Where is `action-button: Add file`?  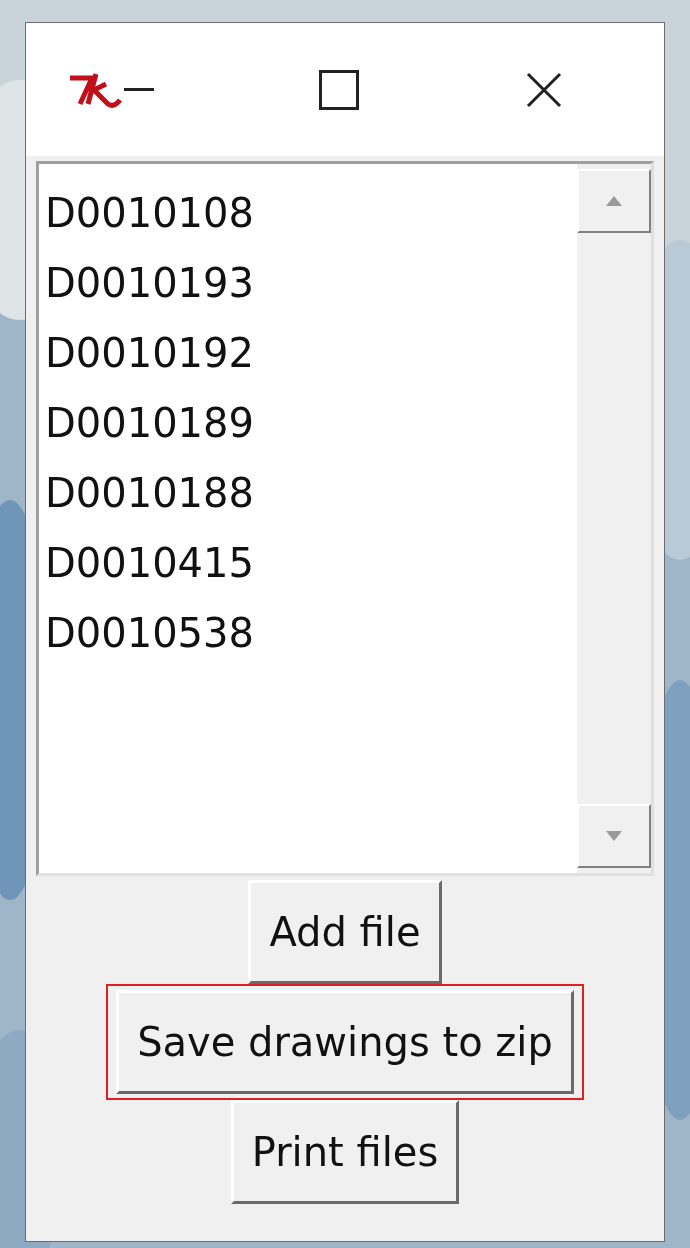
action-button: Add file is located at coordinates (345, 932).